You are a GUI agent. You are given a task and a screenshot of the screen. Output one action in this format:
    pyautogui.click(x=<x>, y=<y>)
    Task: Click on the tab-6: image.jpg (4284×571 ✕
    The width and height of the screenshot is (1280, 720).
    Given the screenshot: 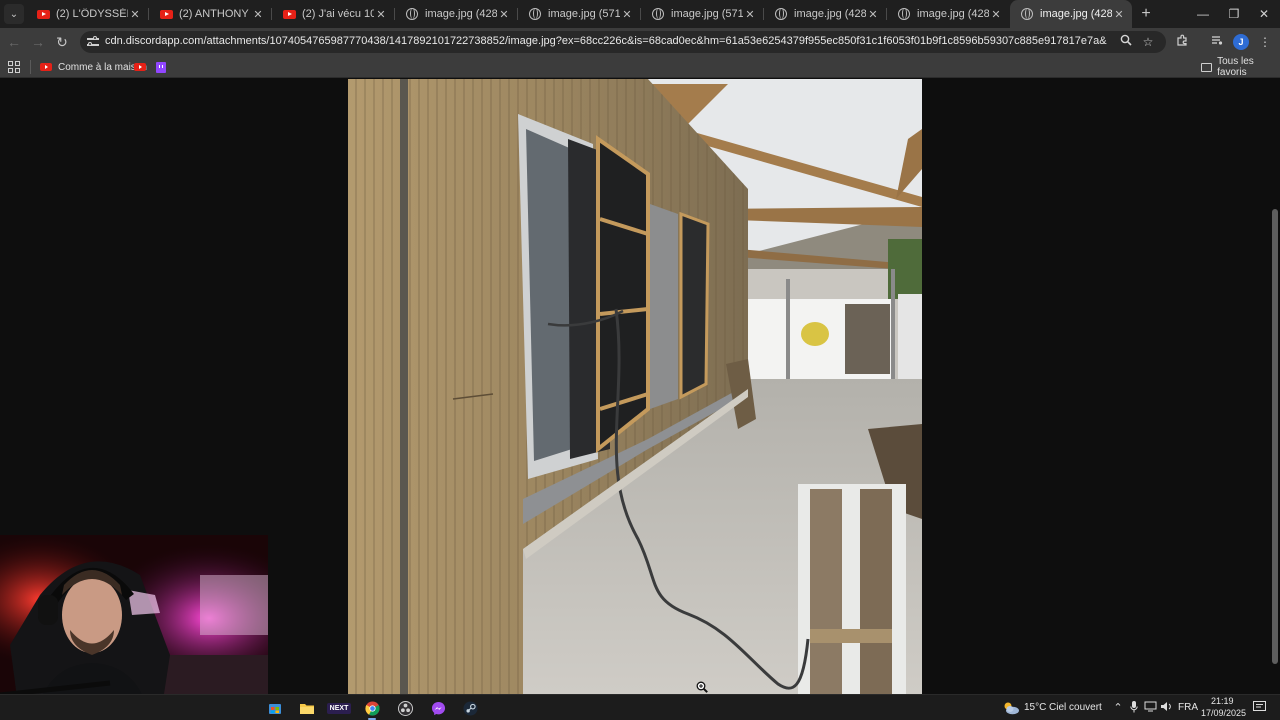 What is the action you would take?
    pyautogui.click(x=825, y=14)
    